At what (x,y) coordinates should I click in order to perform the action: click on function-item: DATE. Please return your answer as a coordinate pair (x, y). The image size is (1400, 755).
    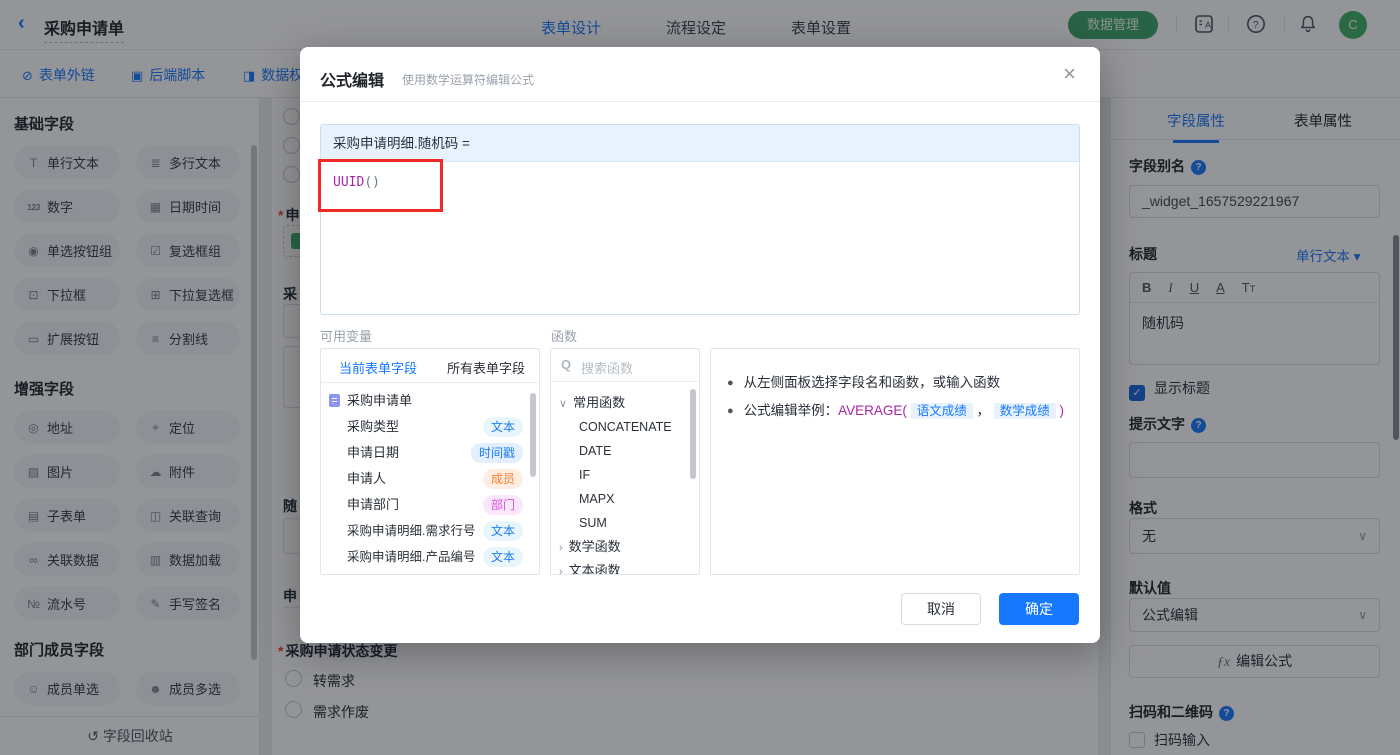
    Looking at the image, I should click on (595, 451).